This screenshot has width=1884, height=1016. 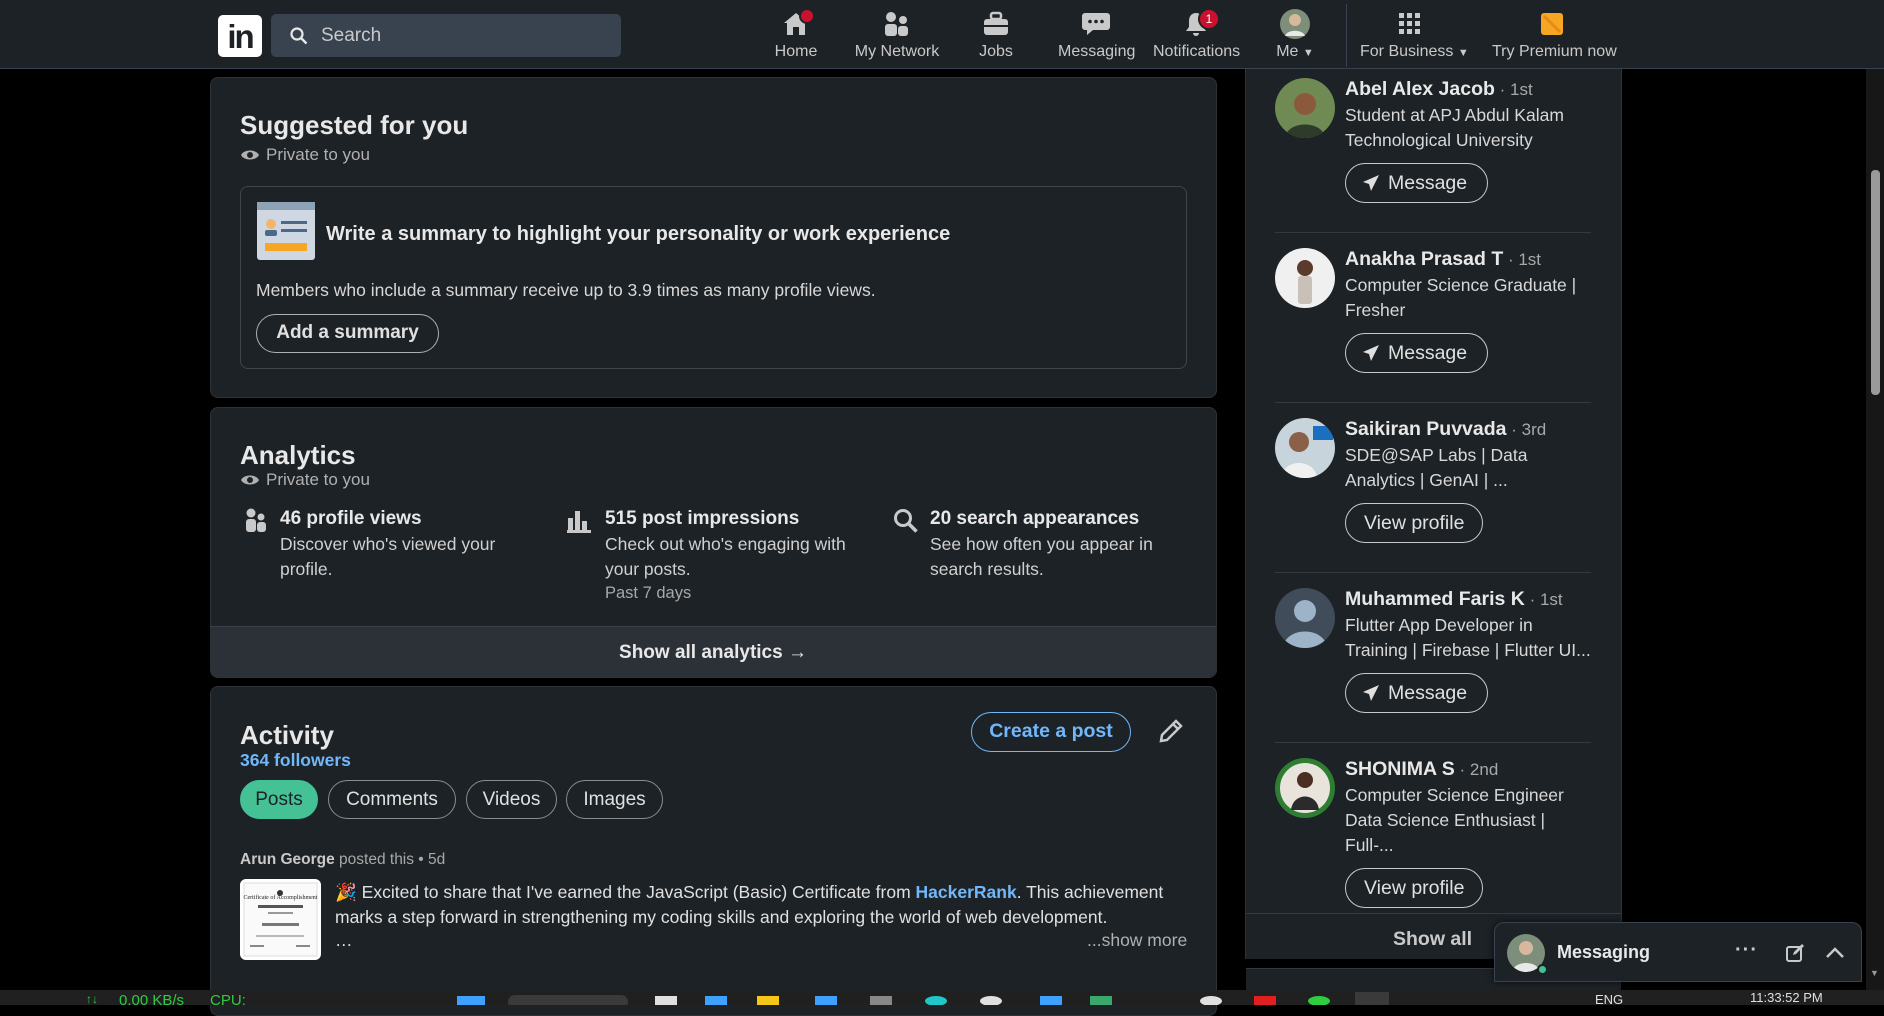 I want to click on search-input, so click(x=464, y=35).